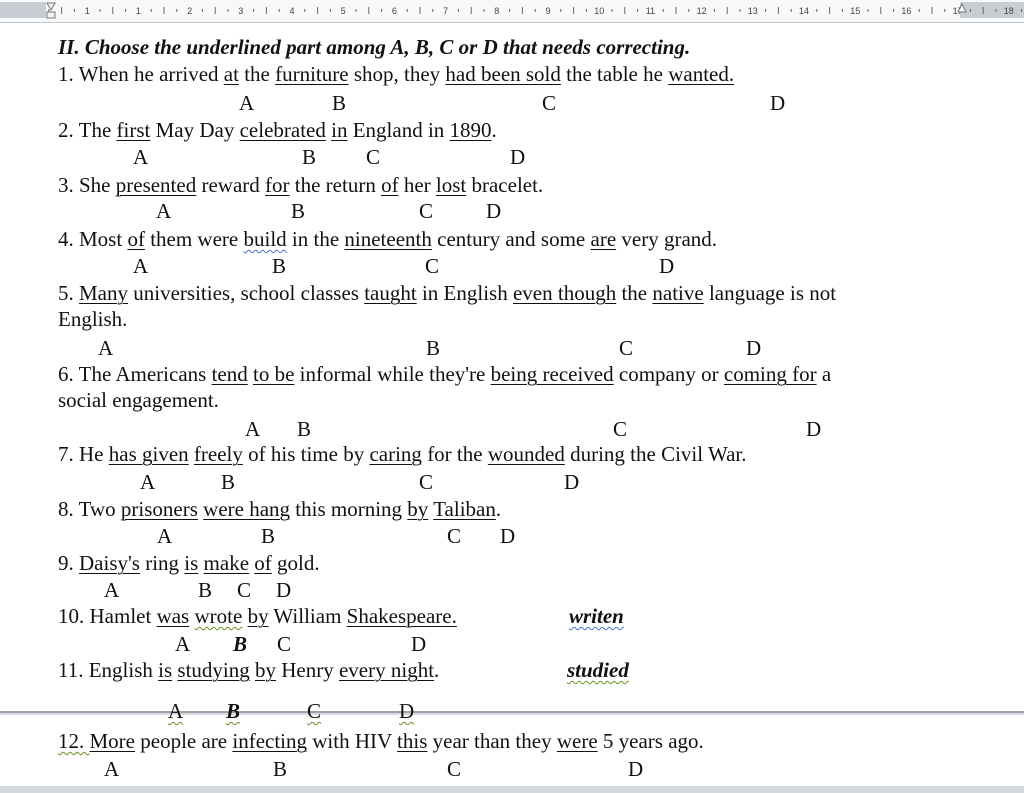  What do you see at coordinates (390, 185) in the screenshot?
I see `q3-option-c: of` at bounding box center [390, 185].